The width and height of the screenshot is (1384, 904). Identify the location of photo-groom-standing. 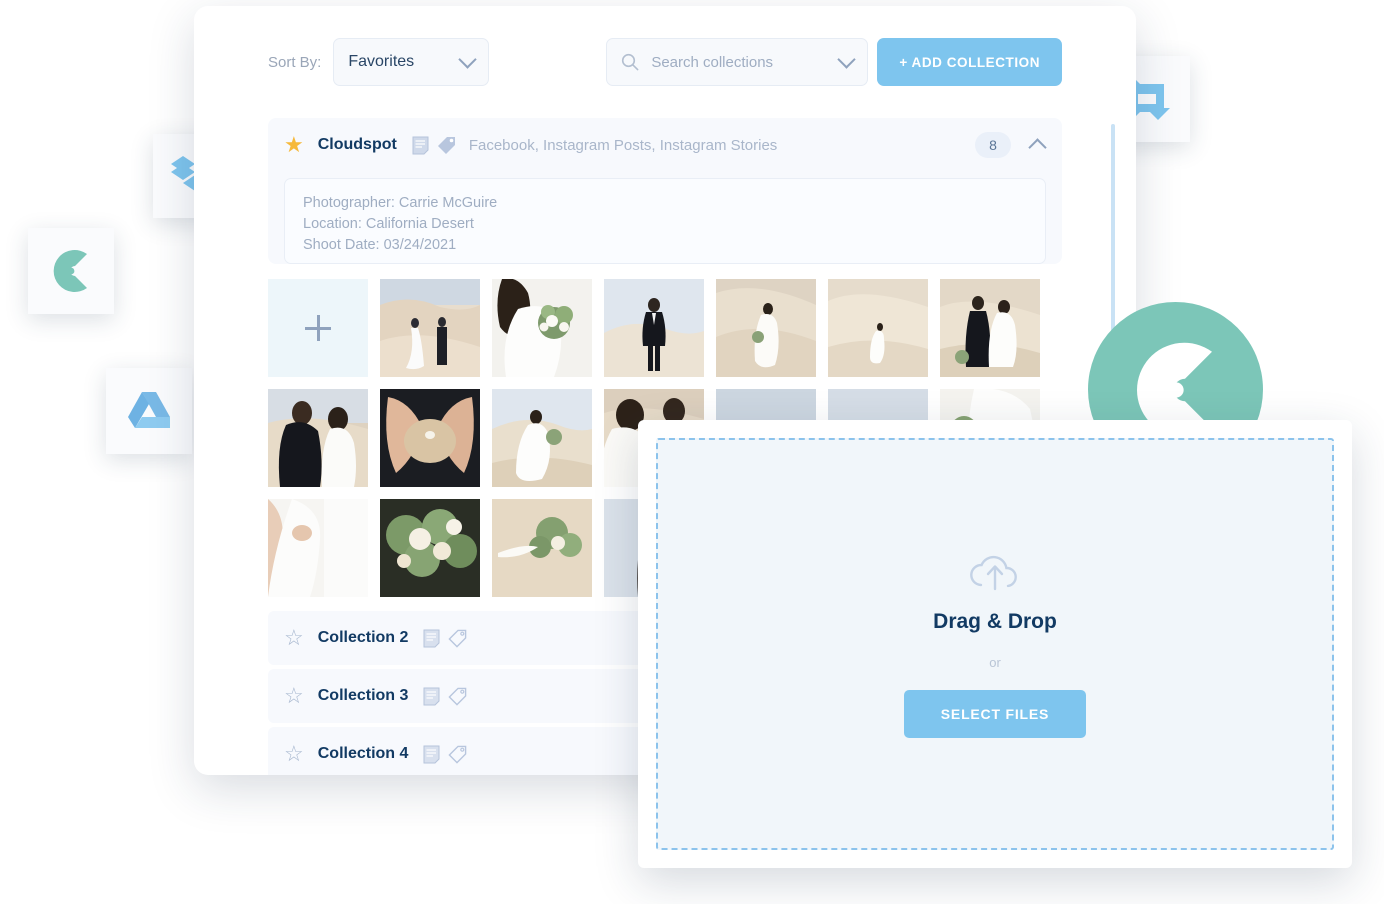
(654, 328).